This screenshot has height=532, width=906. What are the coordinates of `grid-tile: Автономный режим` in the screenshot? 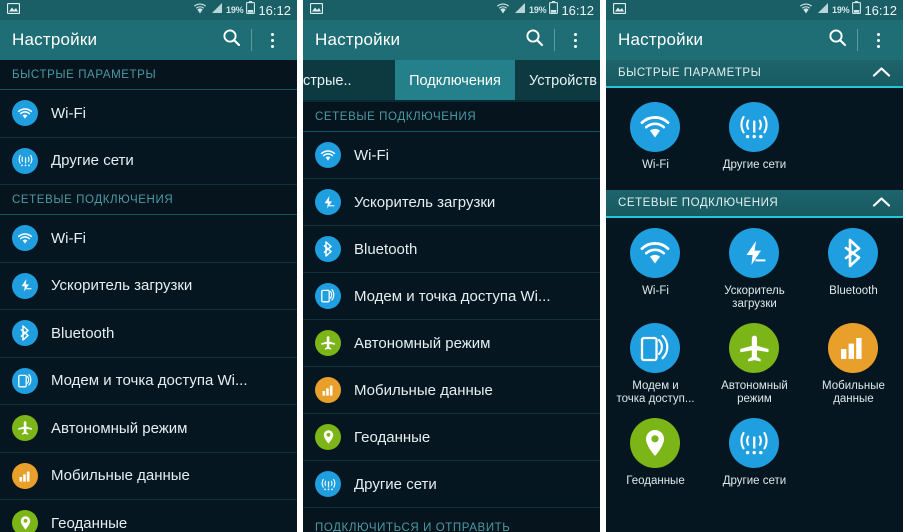 It's located at (754, 364).